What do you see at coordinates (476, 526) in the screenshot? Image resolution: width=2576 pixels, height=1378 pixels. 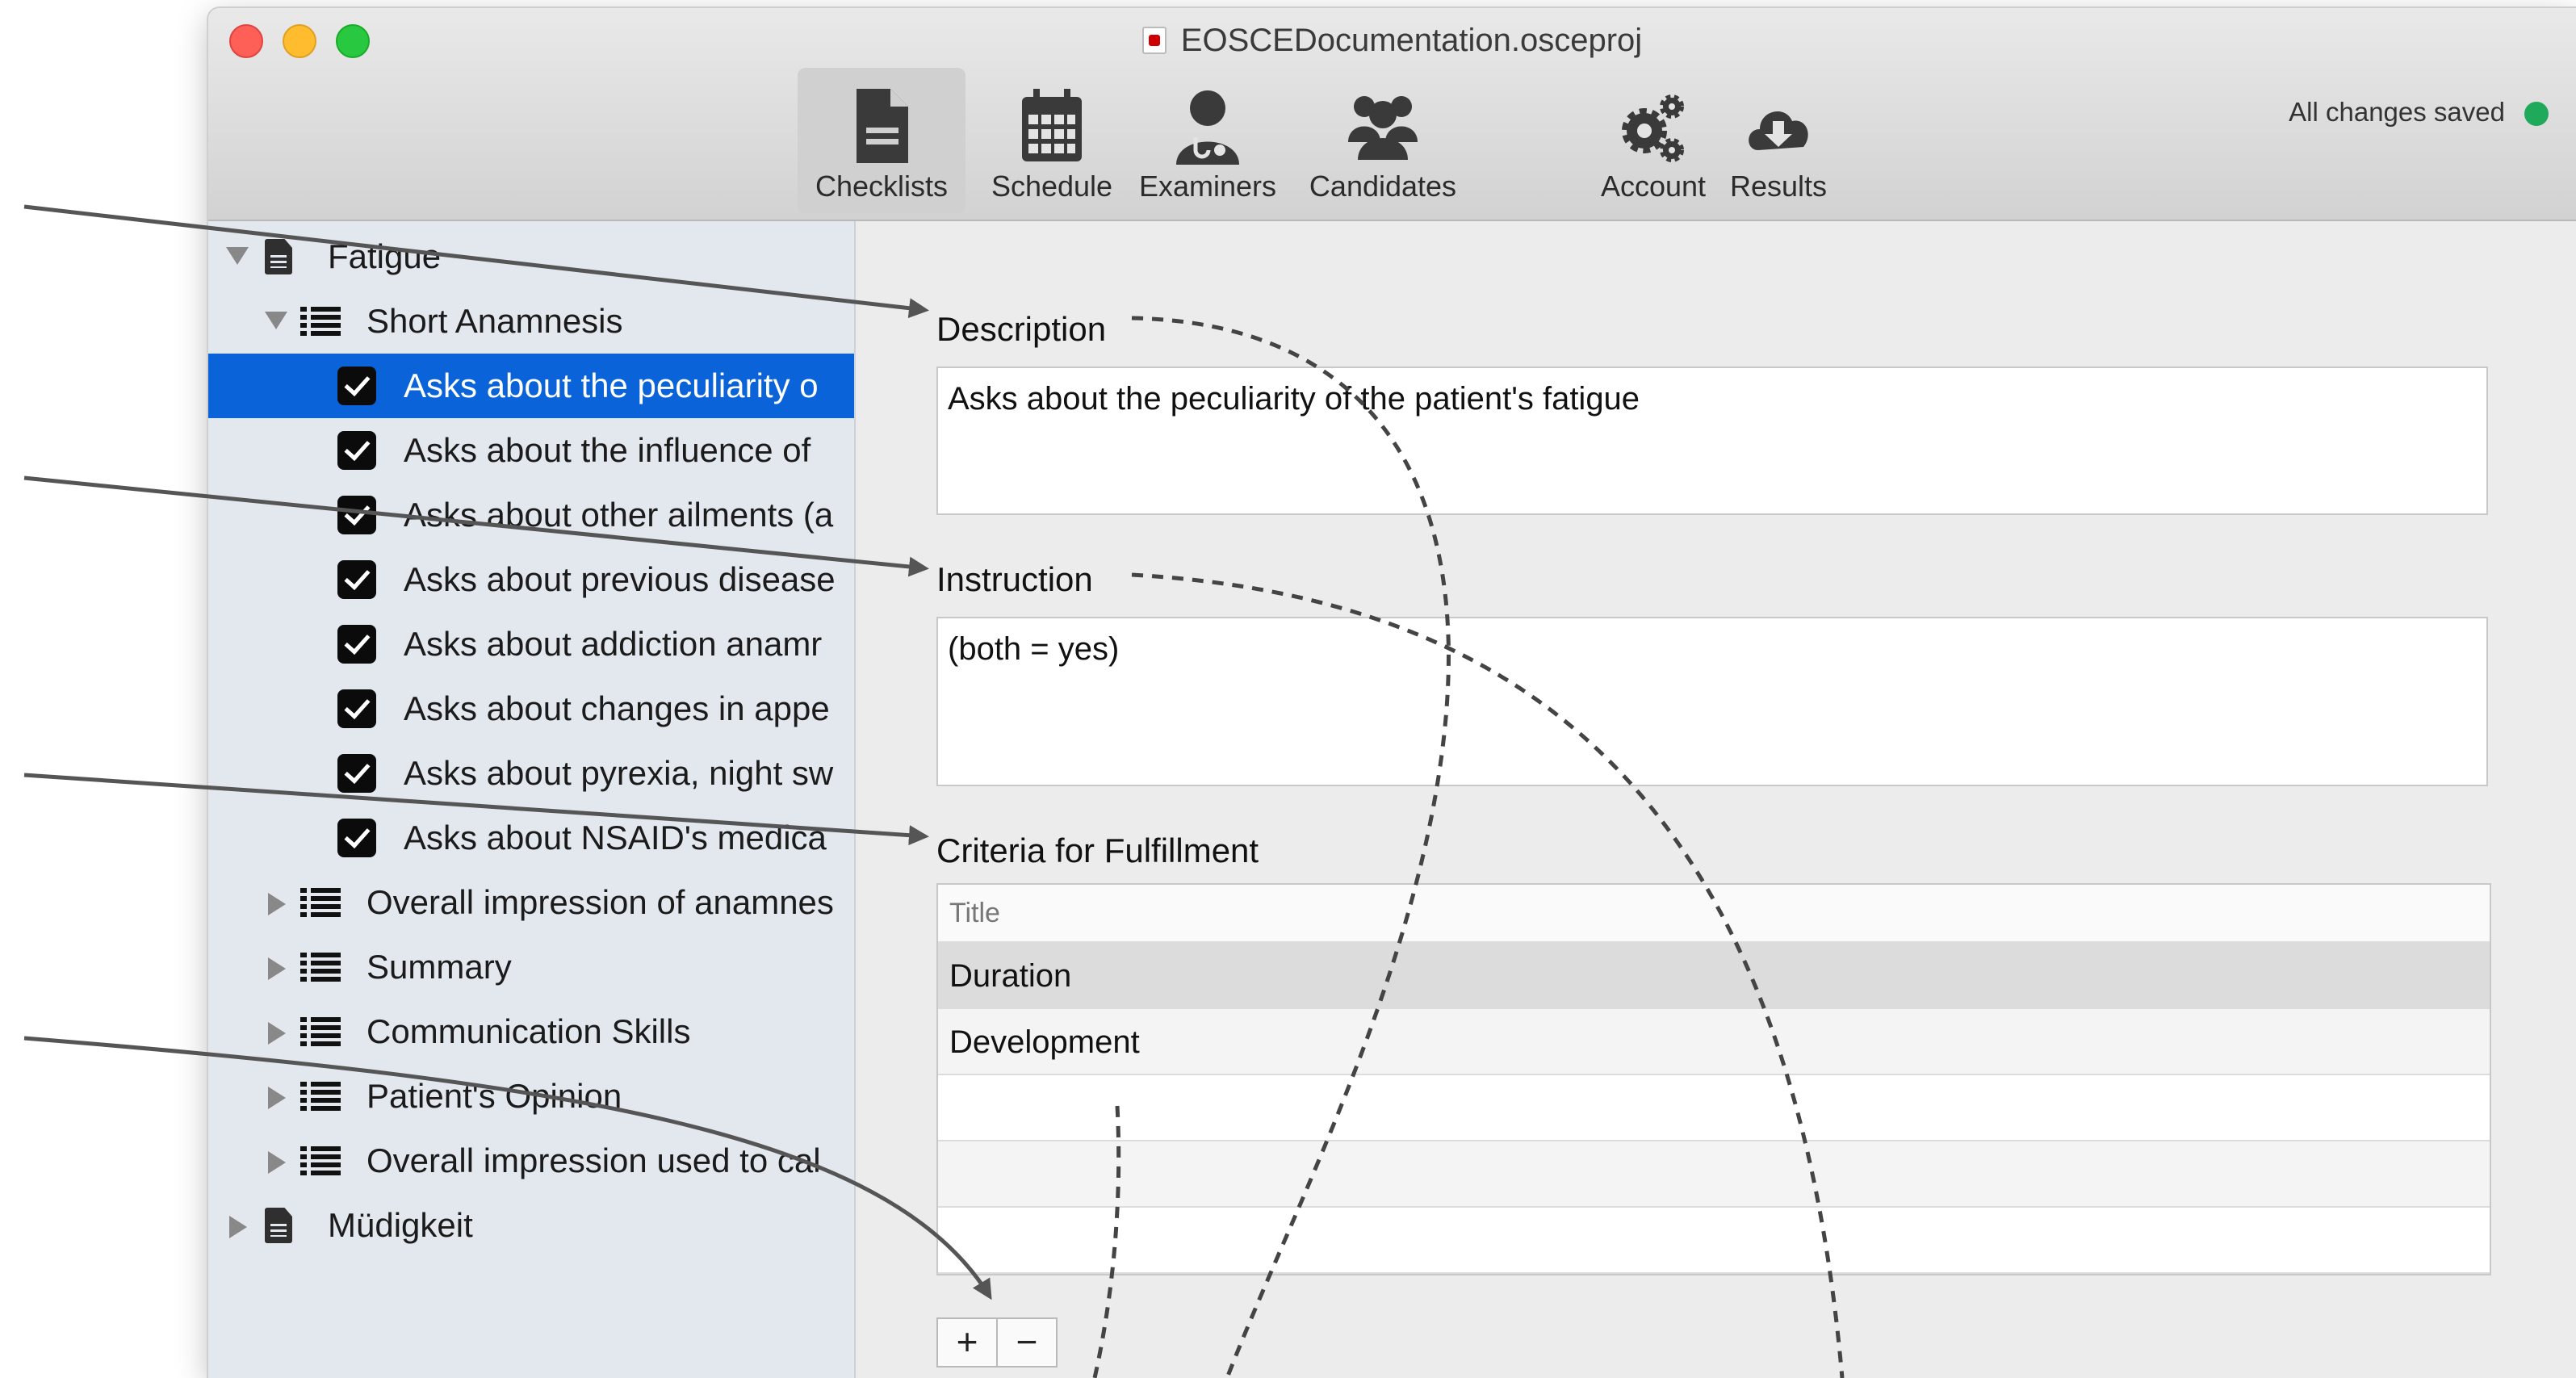 I see `callout-arrow-instruction` at bounding box center [476, 526].